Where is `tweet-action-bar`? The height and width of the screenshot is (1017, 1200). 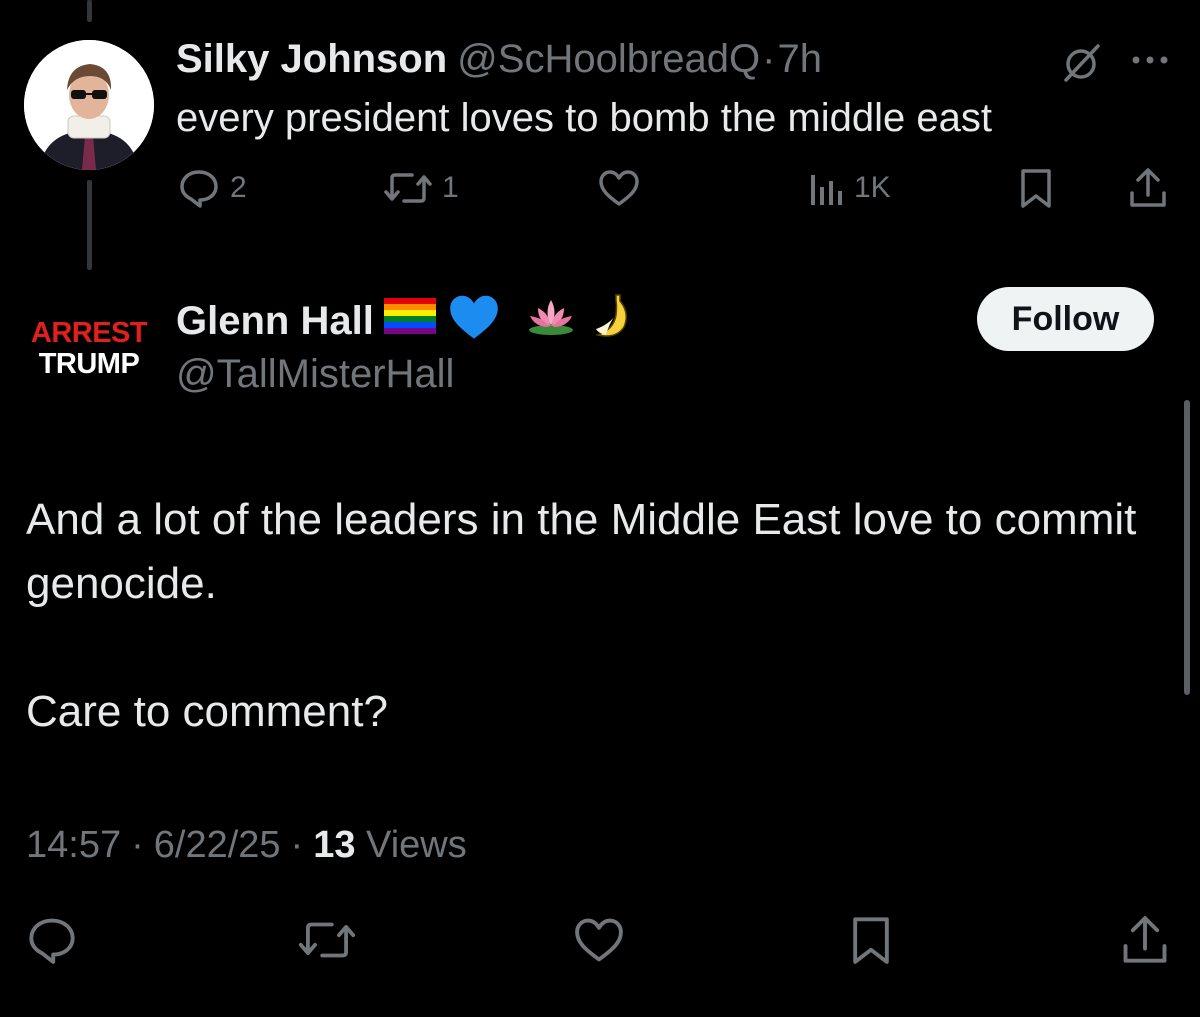 tweet-action-bar is located at coordinates (600, 940).